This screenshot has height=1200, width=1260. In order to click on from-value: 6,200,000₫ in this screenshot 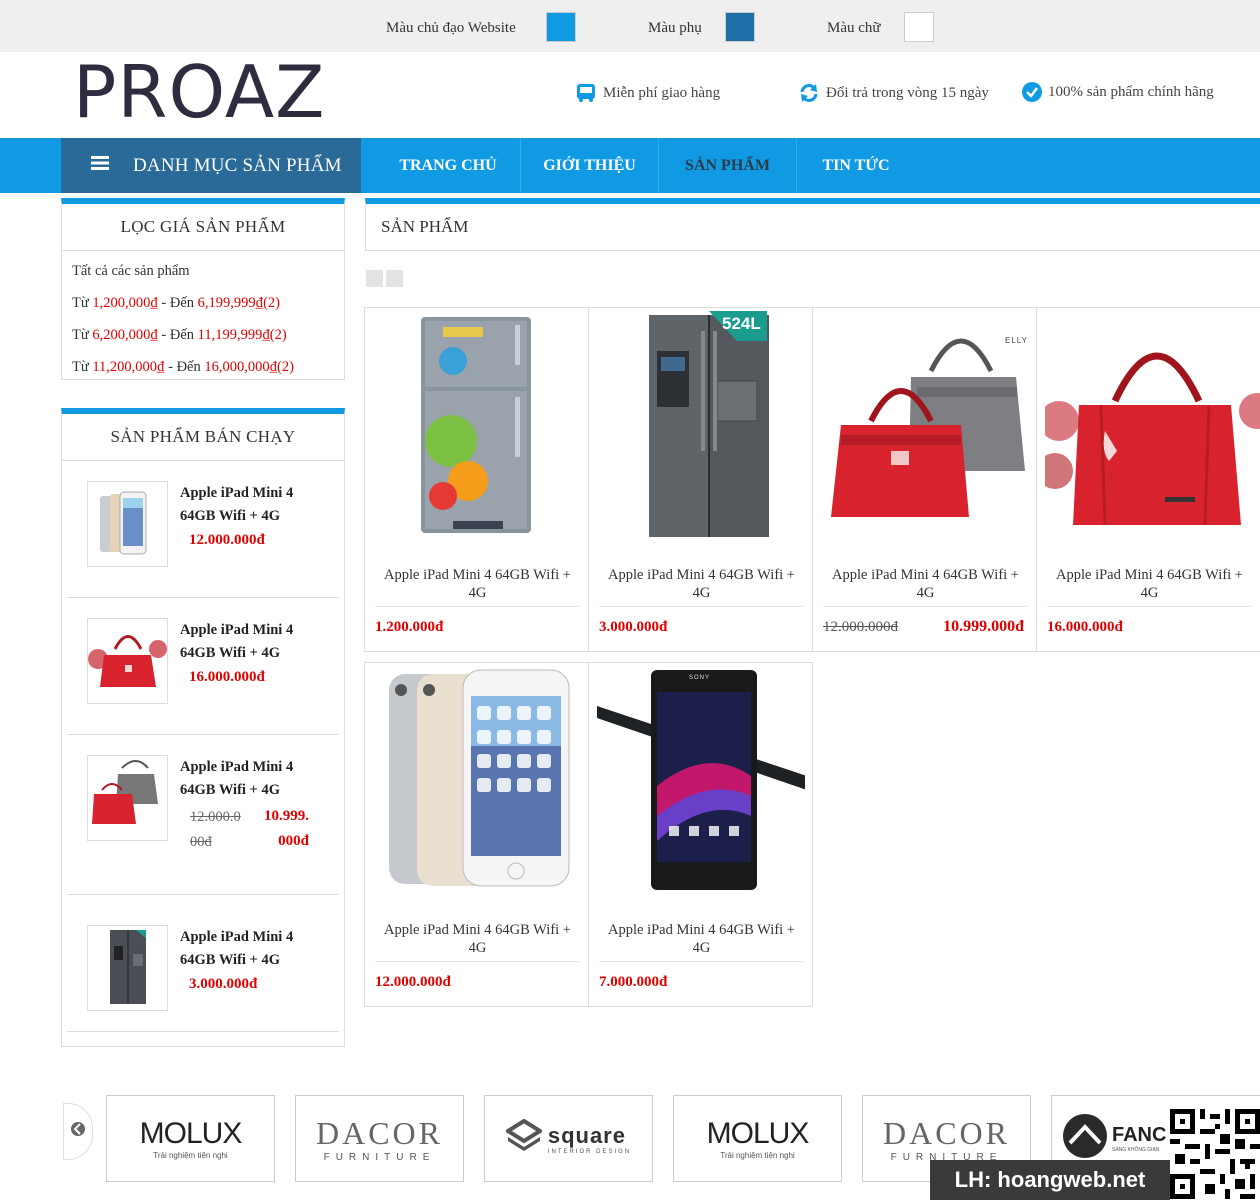, I will do `click(125, 335)`.